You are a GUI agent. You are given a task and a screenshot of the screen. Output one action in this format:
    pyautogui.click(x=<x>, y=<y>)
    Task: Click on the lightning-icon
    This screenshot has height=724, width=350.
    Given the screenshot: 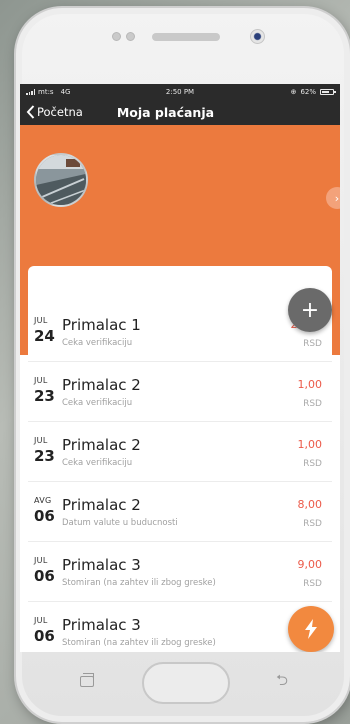 What is the action you would take?
    pyautogui.click(x=311, y=629)
    